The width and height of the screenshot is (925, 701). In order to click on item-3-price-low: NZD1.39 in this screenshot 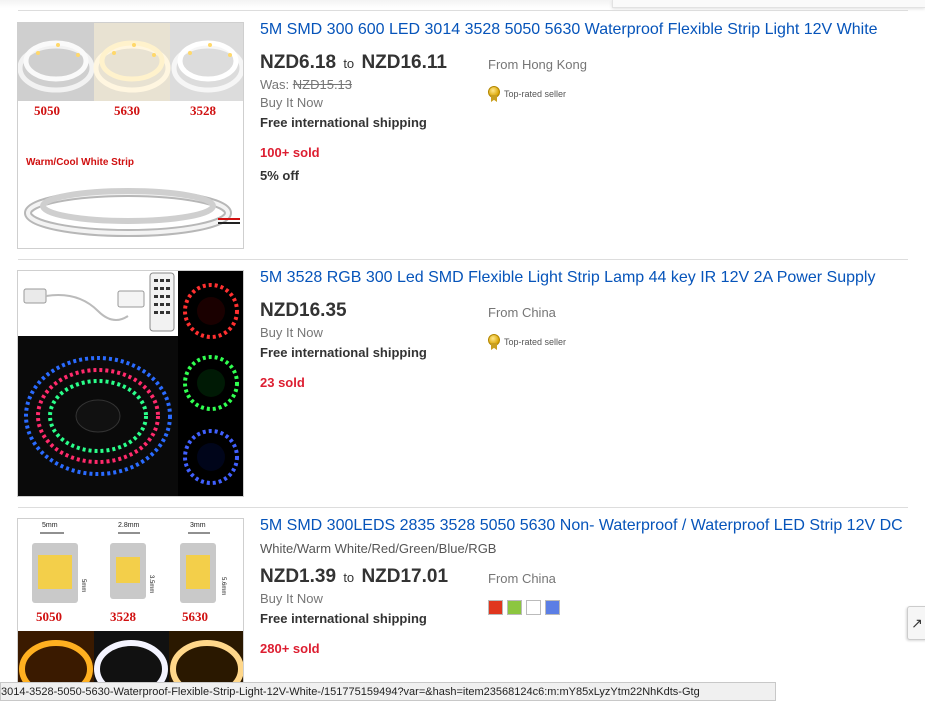, I will do `click(298, 576)`.